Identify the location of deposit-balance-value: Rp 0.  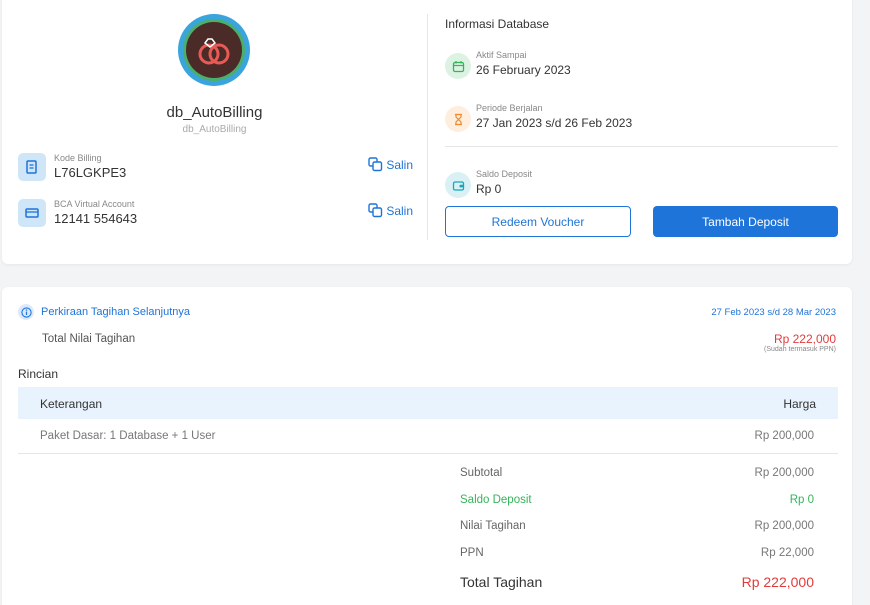
(489, 189).